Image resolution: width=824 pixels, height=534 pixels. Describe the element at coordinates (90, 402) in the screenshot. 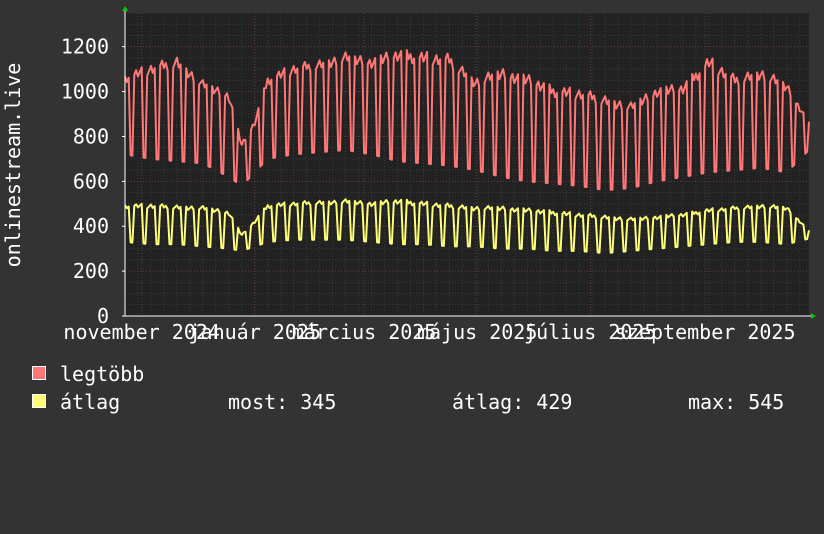

I see `legend-label-avg: átlag` at that location.